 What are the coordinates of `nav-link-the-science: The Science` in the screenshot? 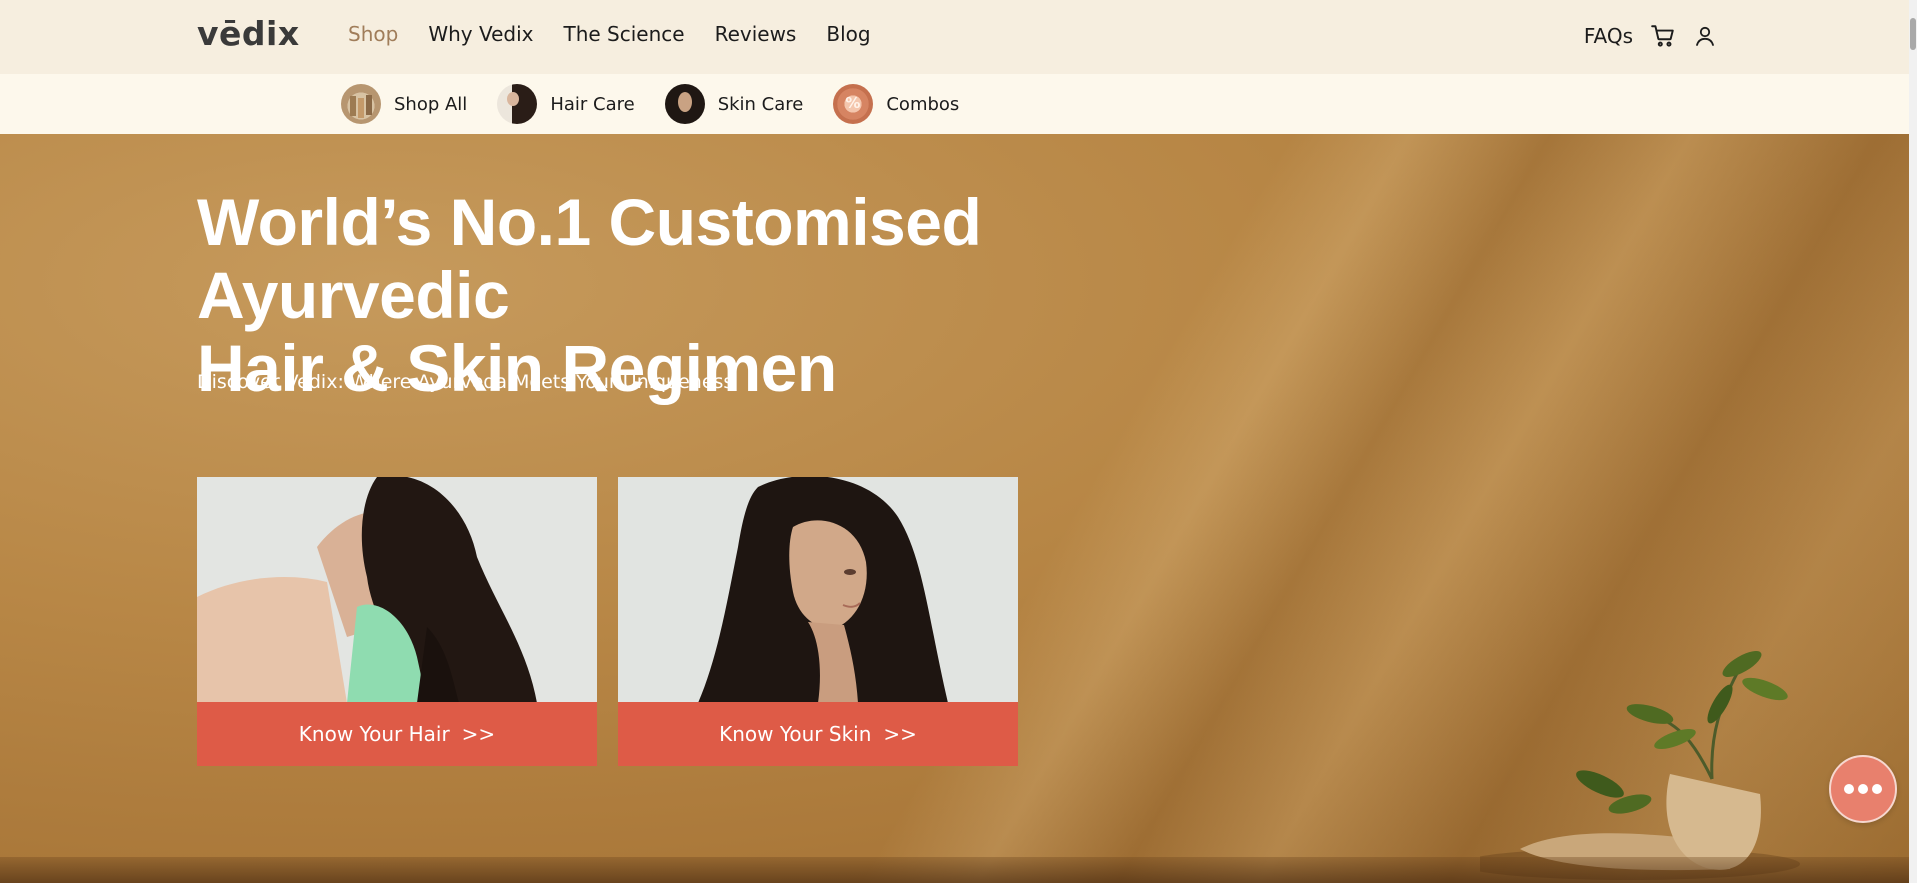 It's located at (623, 34).